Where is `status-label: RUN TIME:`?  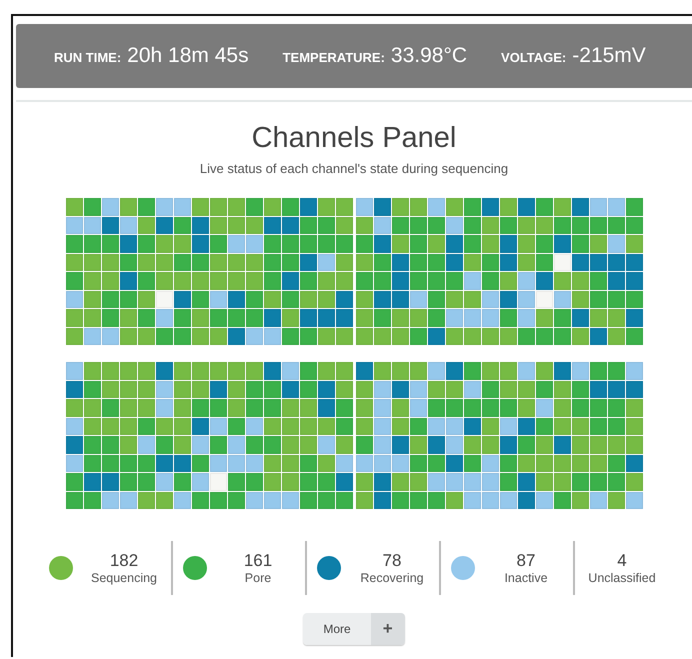
status-label: RUN TIME: is located at coordinates (88, 57).